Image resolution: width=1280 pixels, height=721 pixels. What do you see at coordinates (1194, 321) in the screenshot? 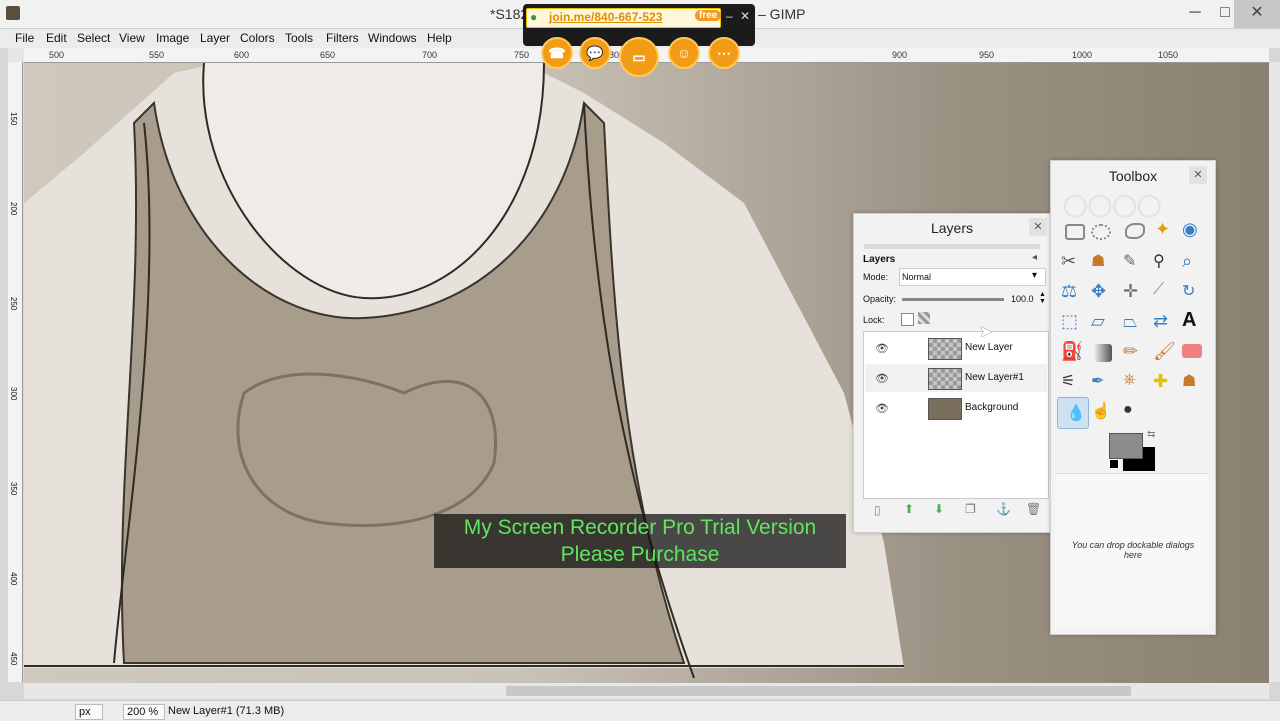
I see `text-icon: A` at bounding box center [1194, 321].